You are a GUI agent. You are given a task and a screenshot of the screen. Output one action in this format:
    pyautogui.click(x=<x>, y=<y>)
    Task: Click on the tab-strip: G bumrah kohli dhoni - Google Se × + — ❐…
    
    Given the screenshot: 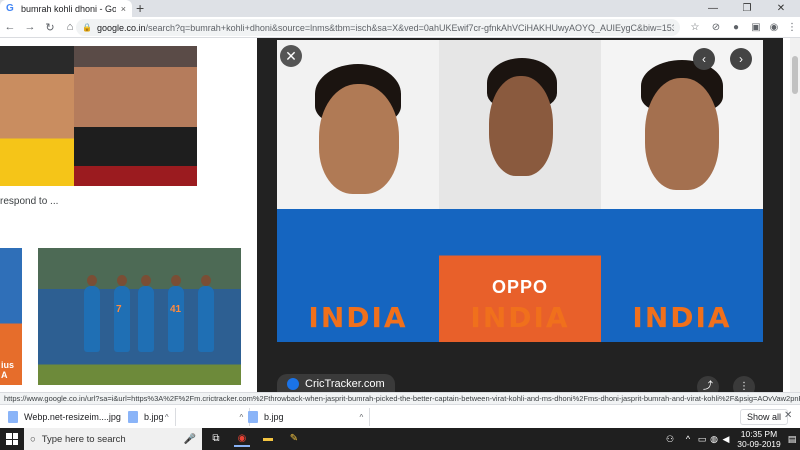 What is the action you would take?
    pyautogui.click(x=400, y=8)
    